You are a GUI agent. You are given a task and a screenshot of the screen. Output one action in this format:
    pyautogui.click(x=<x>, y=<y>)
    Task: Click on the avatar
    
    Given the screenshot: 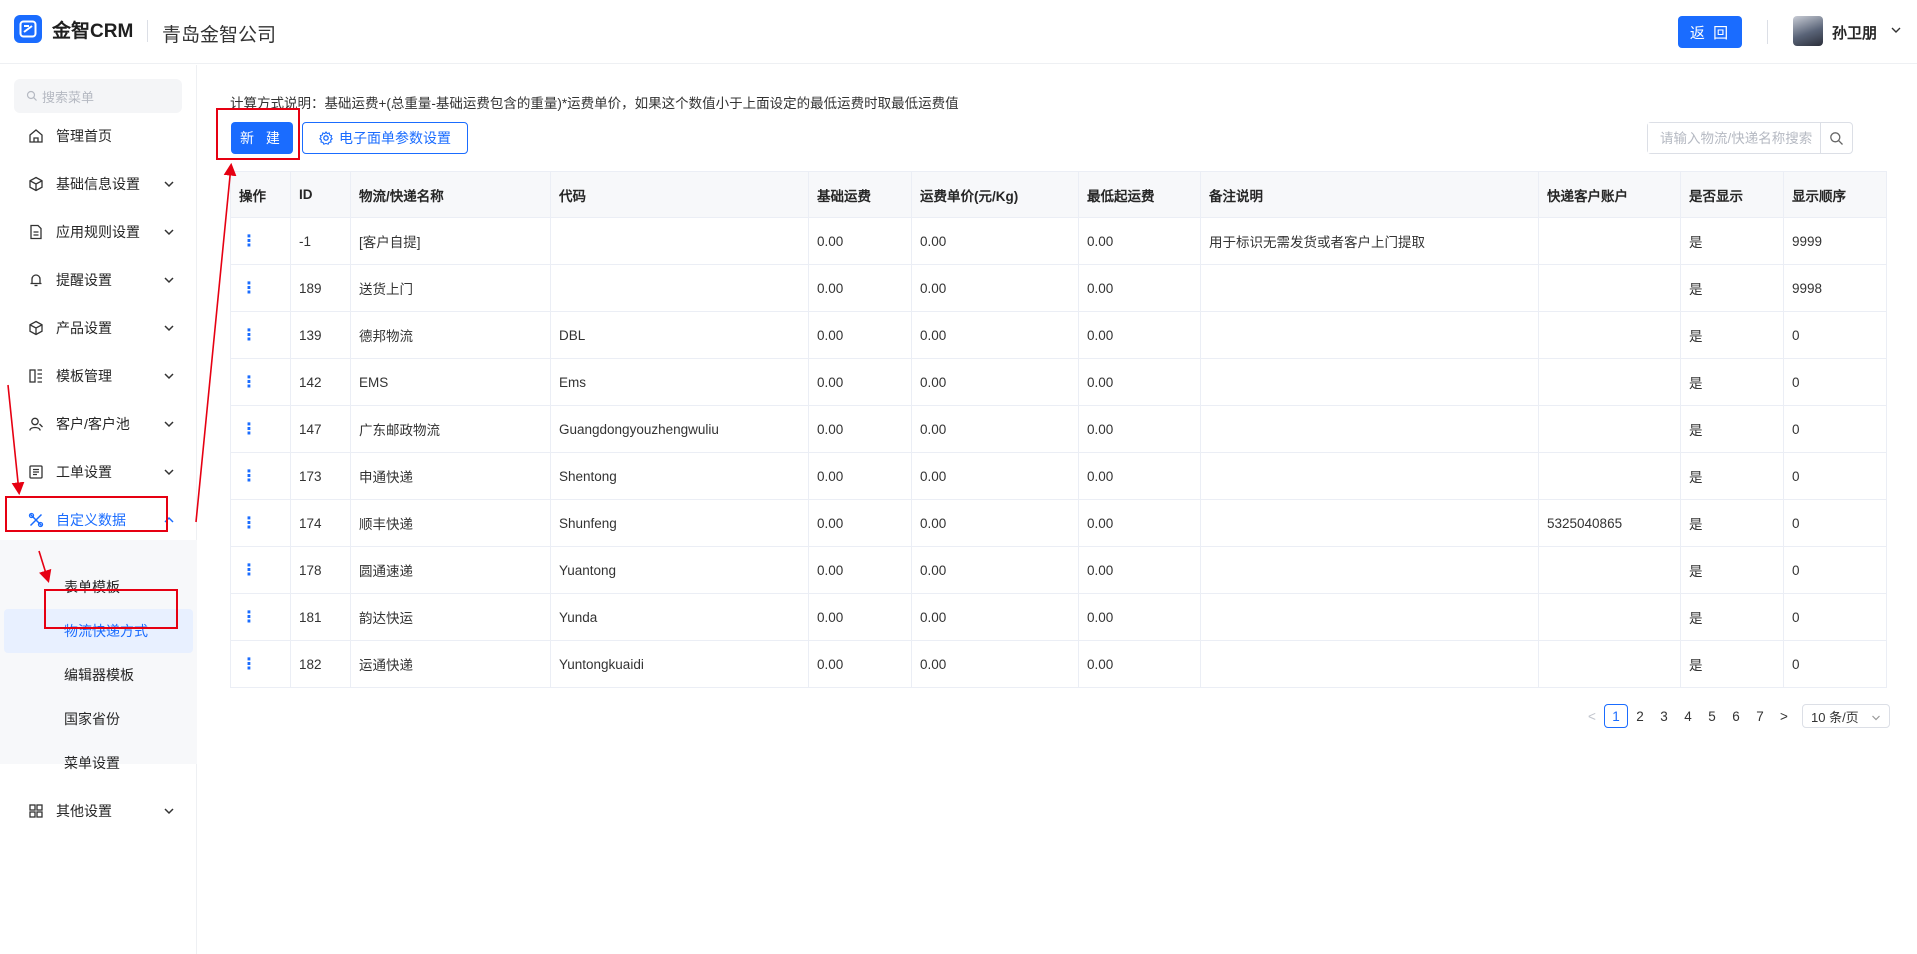 What is the action you would take?
    pyautogui.click(x=1808, y=31)
    